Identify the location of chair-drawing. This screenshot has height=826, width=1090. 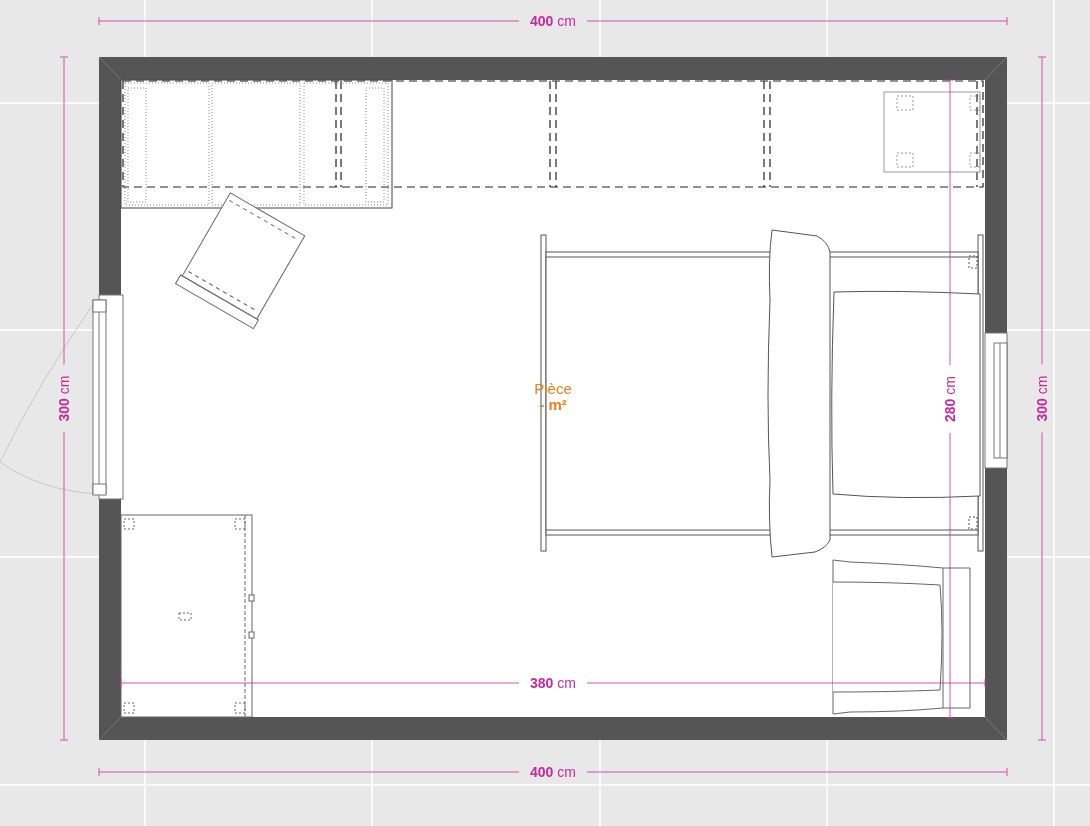
(240, 261).